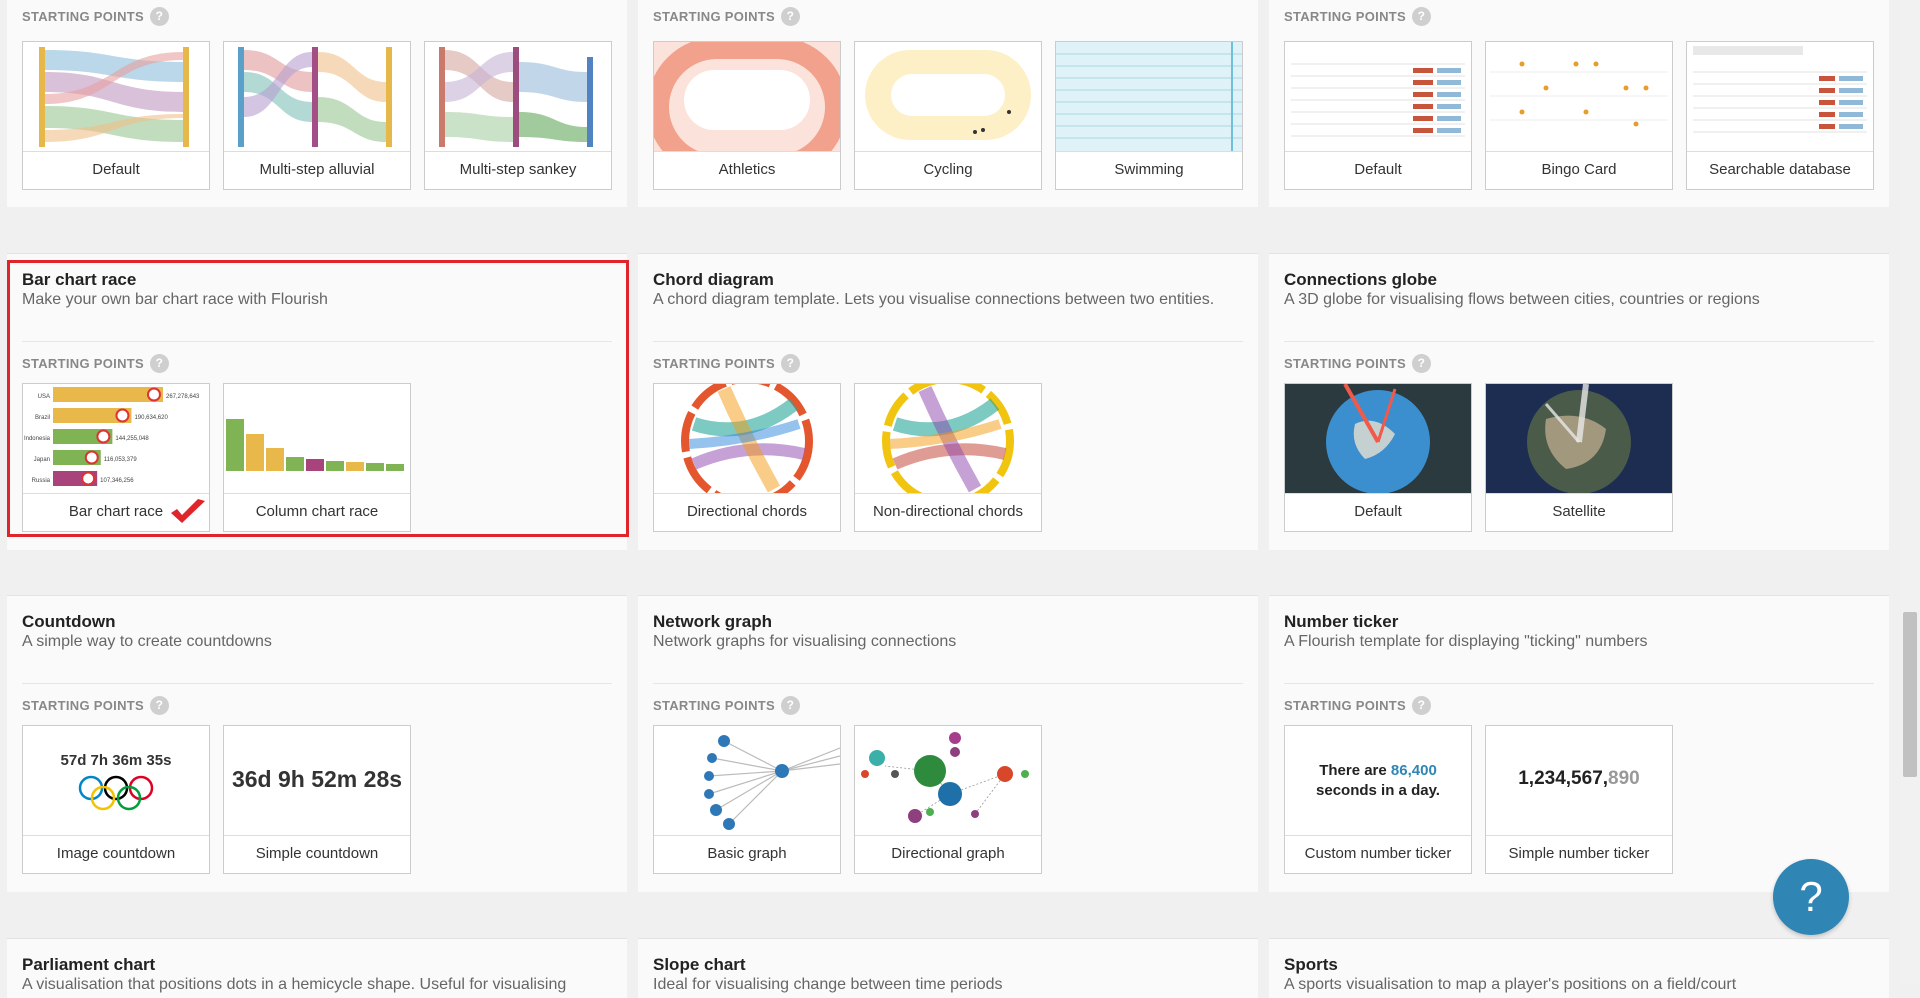  Describe the element at coordinates (1579, 778) in the screenshot. I see `ticker-number: 1,234,567,890` at that location.